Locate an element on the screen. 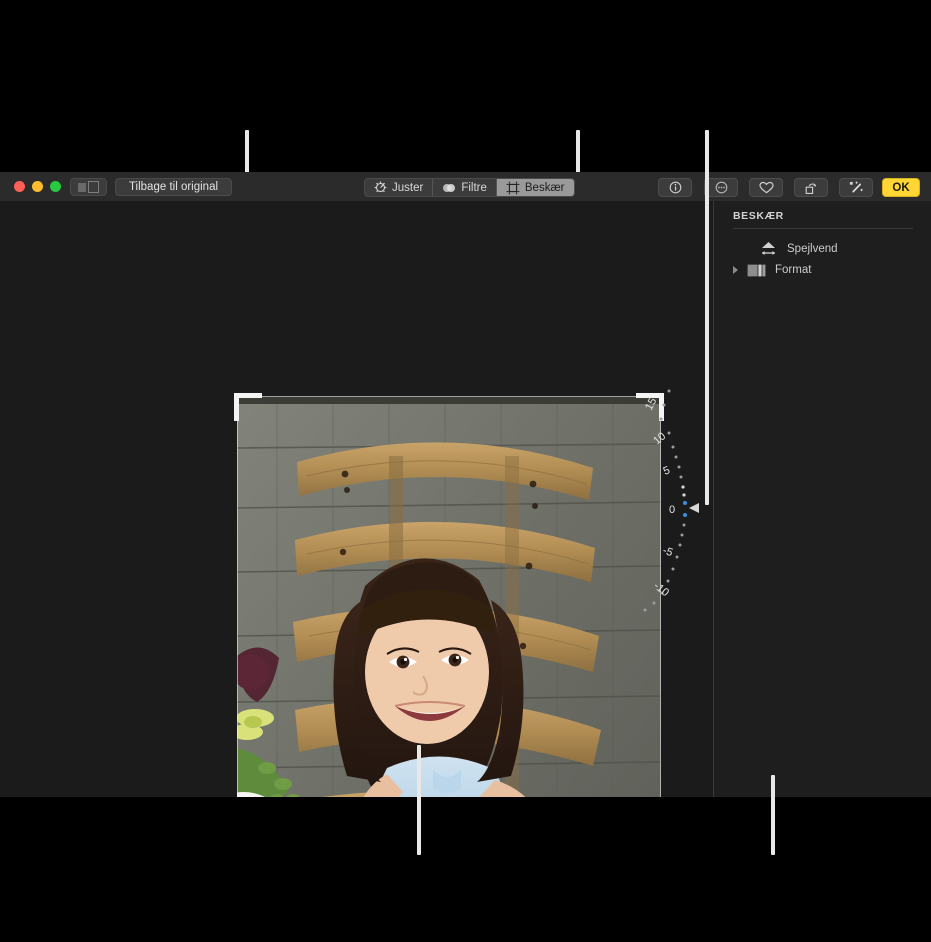 This screenshot has width=931, height=942. more-options-button is located at coordinates (721, 187).